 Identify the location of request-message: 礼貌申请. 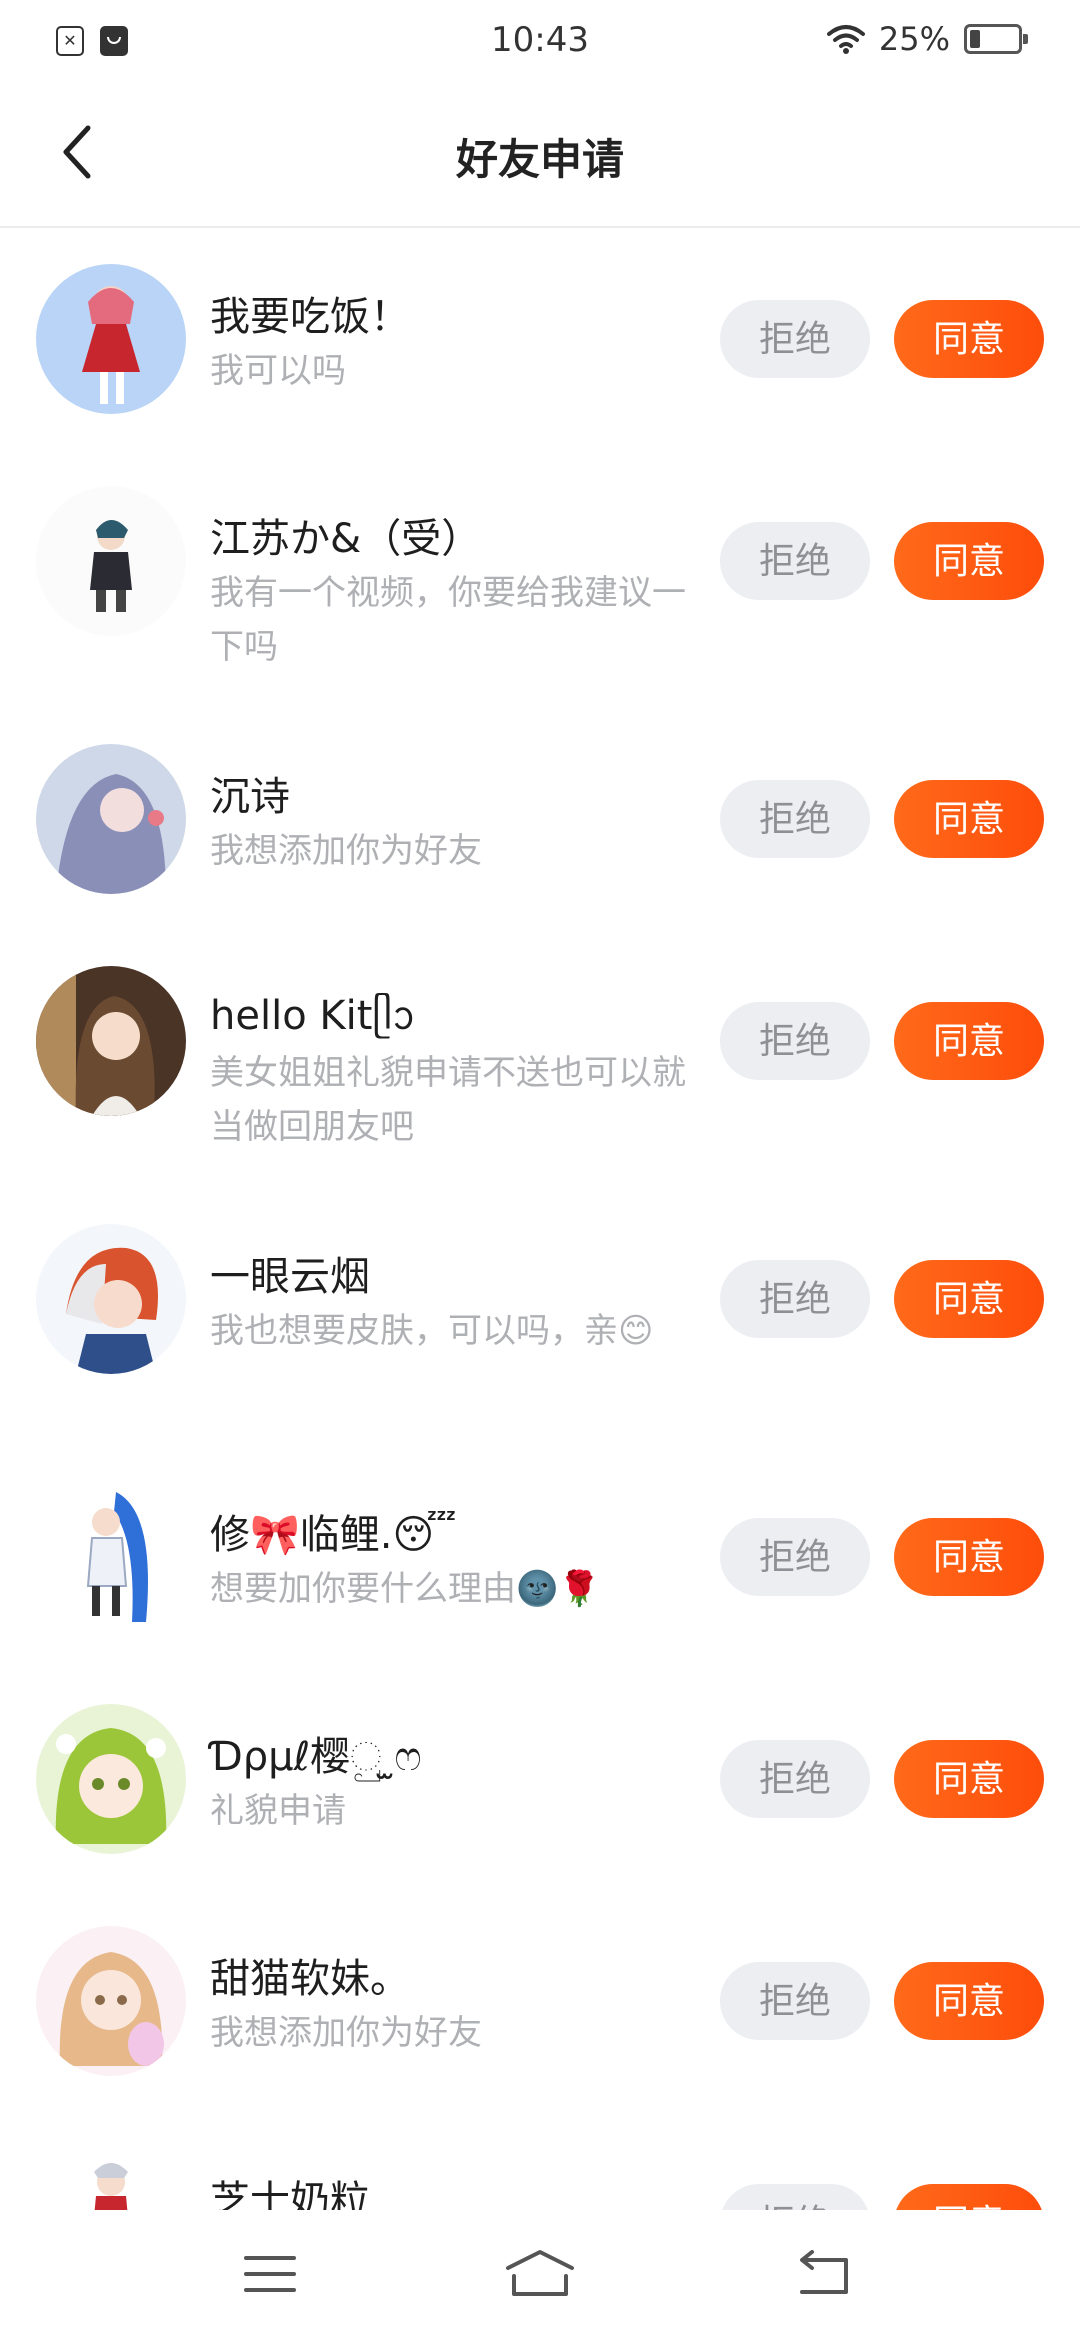
(278, 1811).